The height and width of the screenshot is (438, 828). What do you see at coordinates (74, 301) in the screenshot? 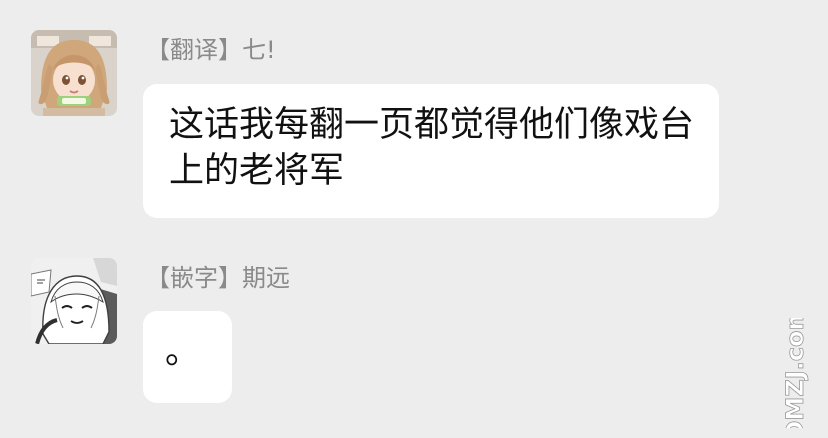
I see `manga-girl-avatar-icon` at bounding box center [74, 301].